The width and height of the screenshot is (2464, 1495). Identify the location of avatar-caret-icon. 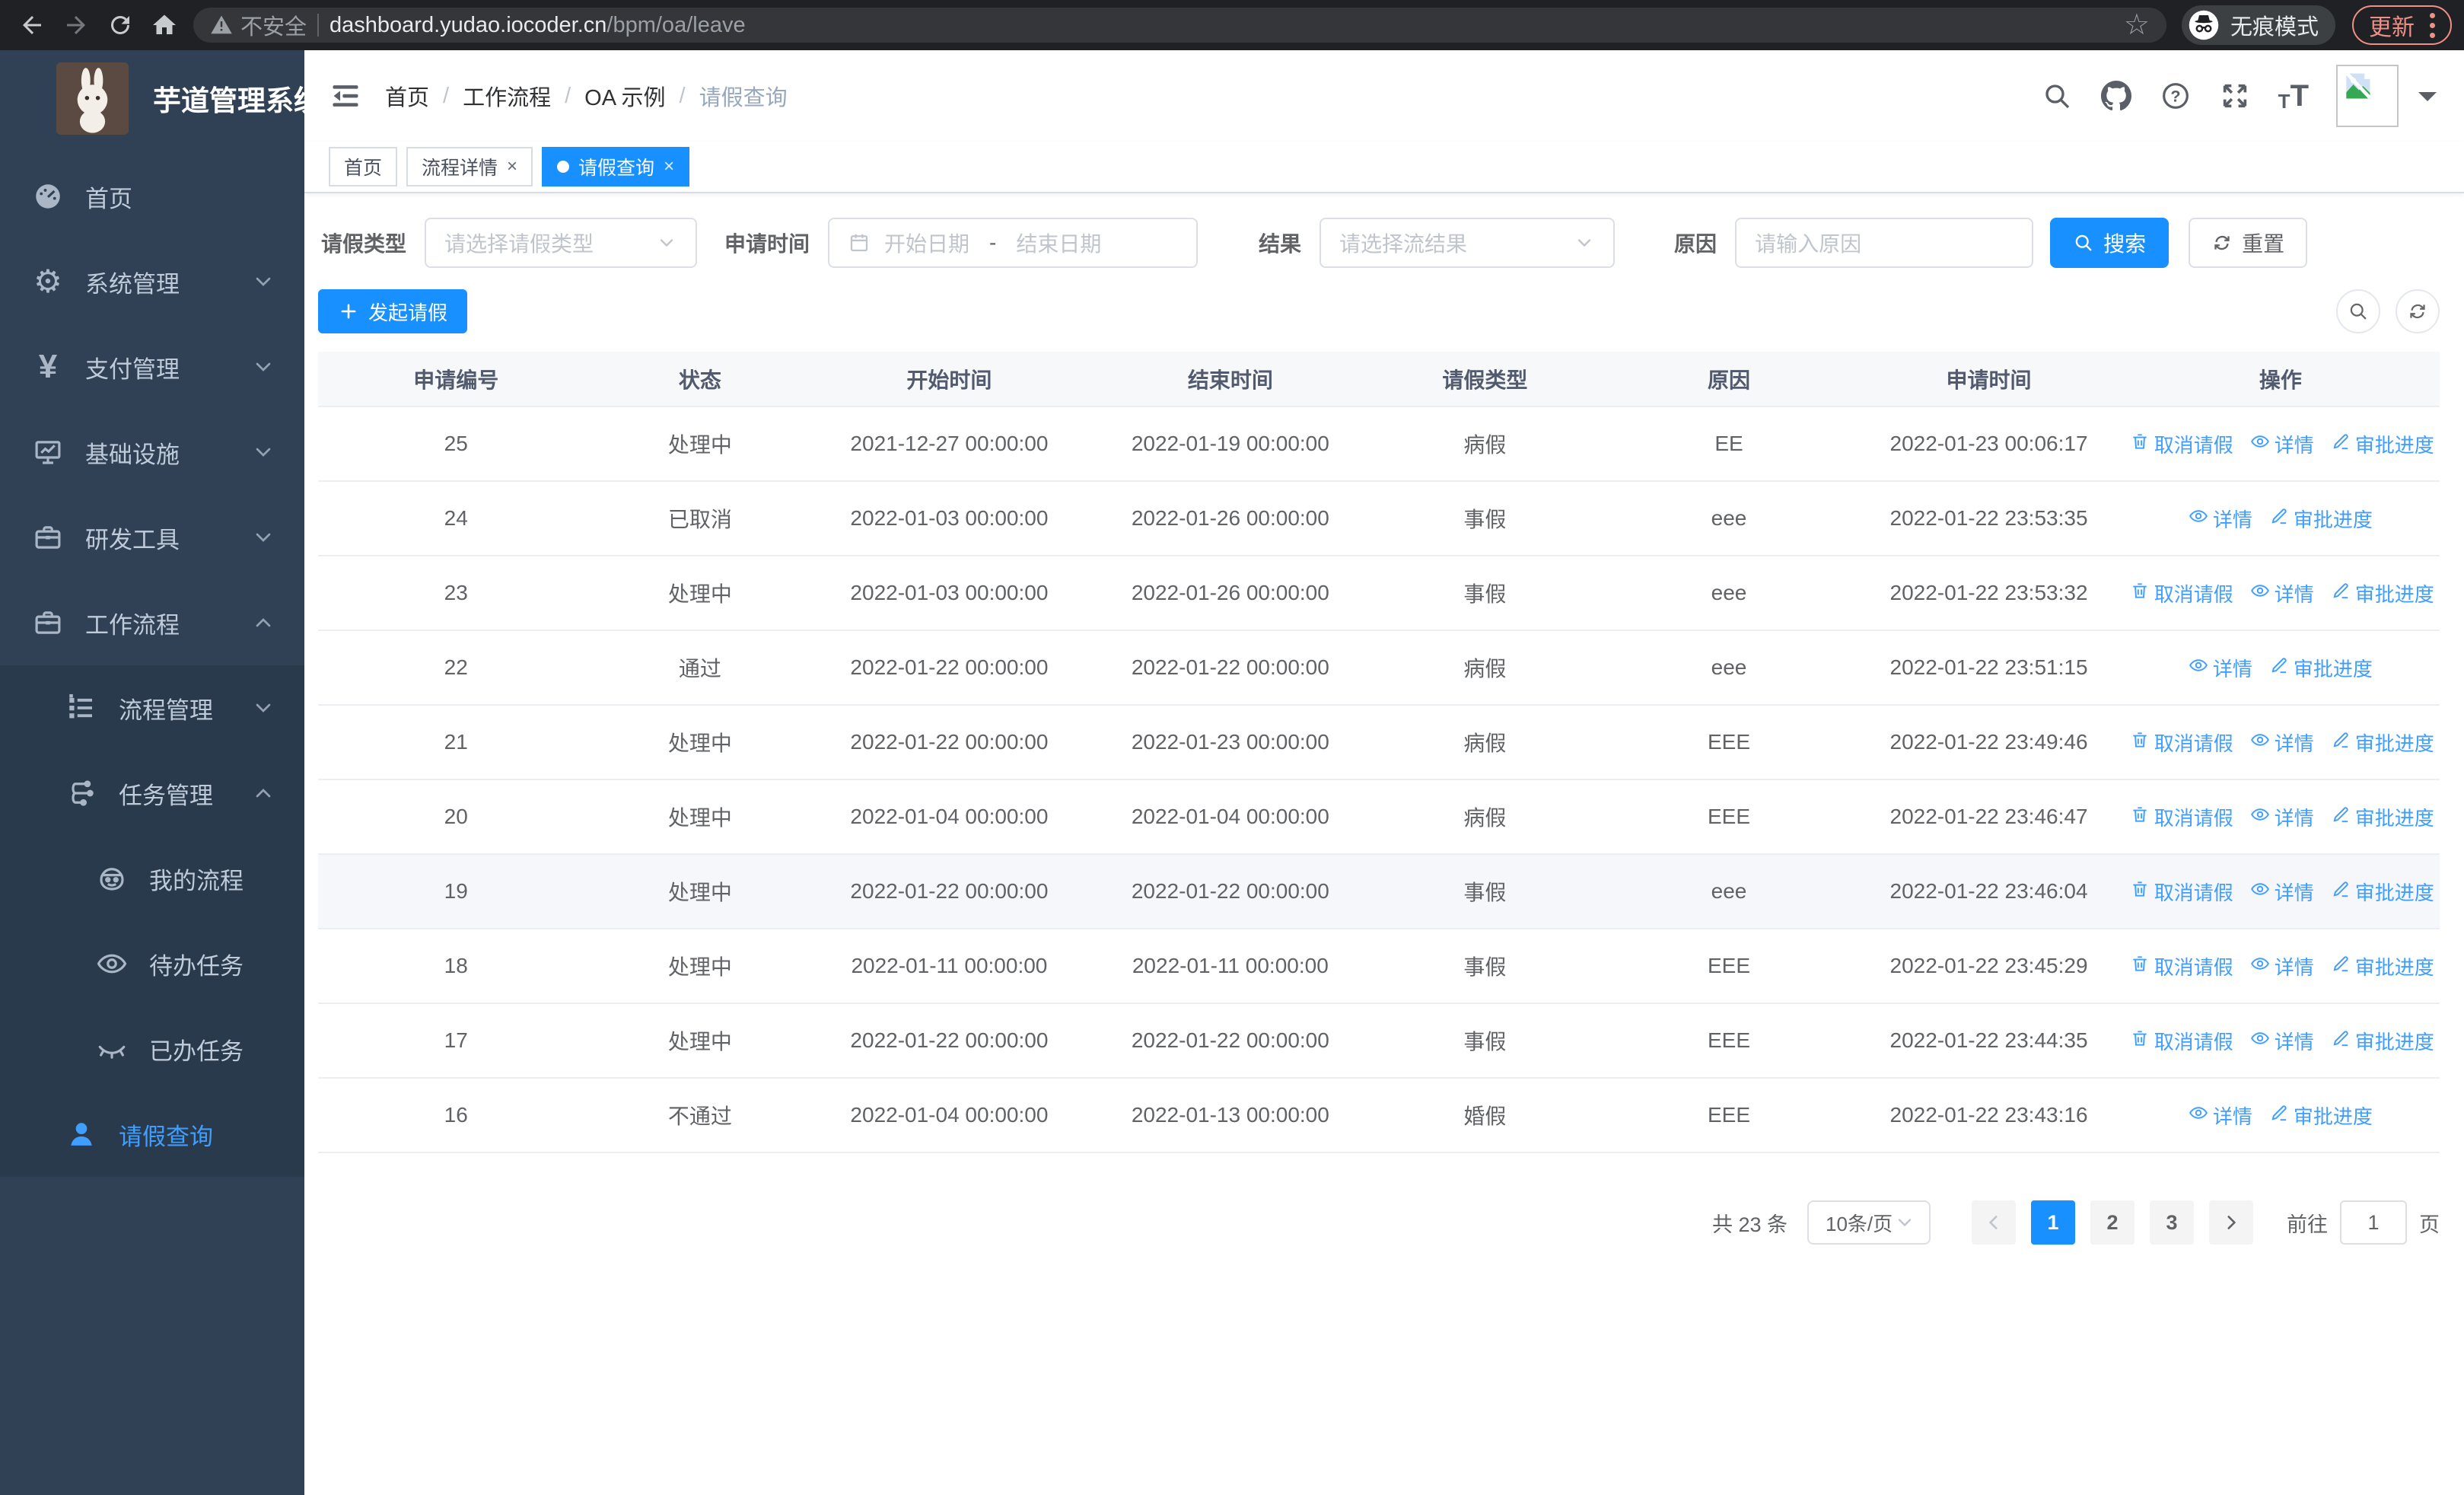
(2427, 101).